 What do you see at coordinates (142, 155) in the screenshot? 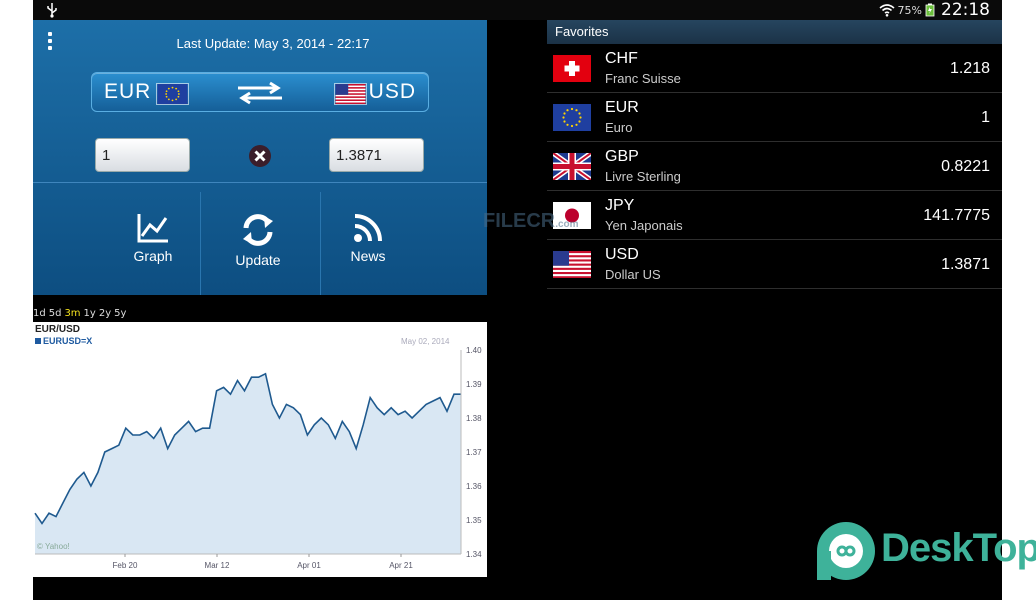
I see `amount-from-input: 1` at bounding box center [142, 155].